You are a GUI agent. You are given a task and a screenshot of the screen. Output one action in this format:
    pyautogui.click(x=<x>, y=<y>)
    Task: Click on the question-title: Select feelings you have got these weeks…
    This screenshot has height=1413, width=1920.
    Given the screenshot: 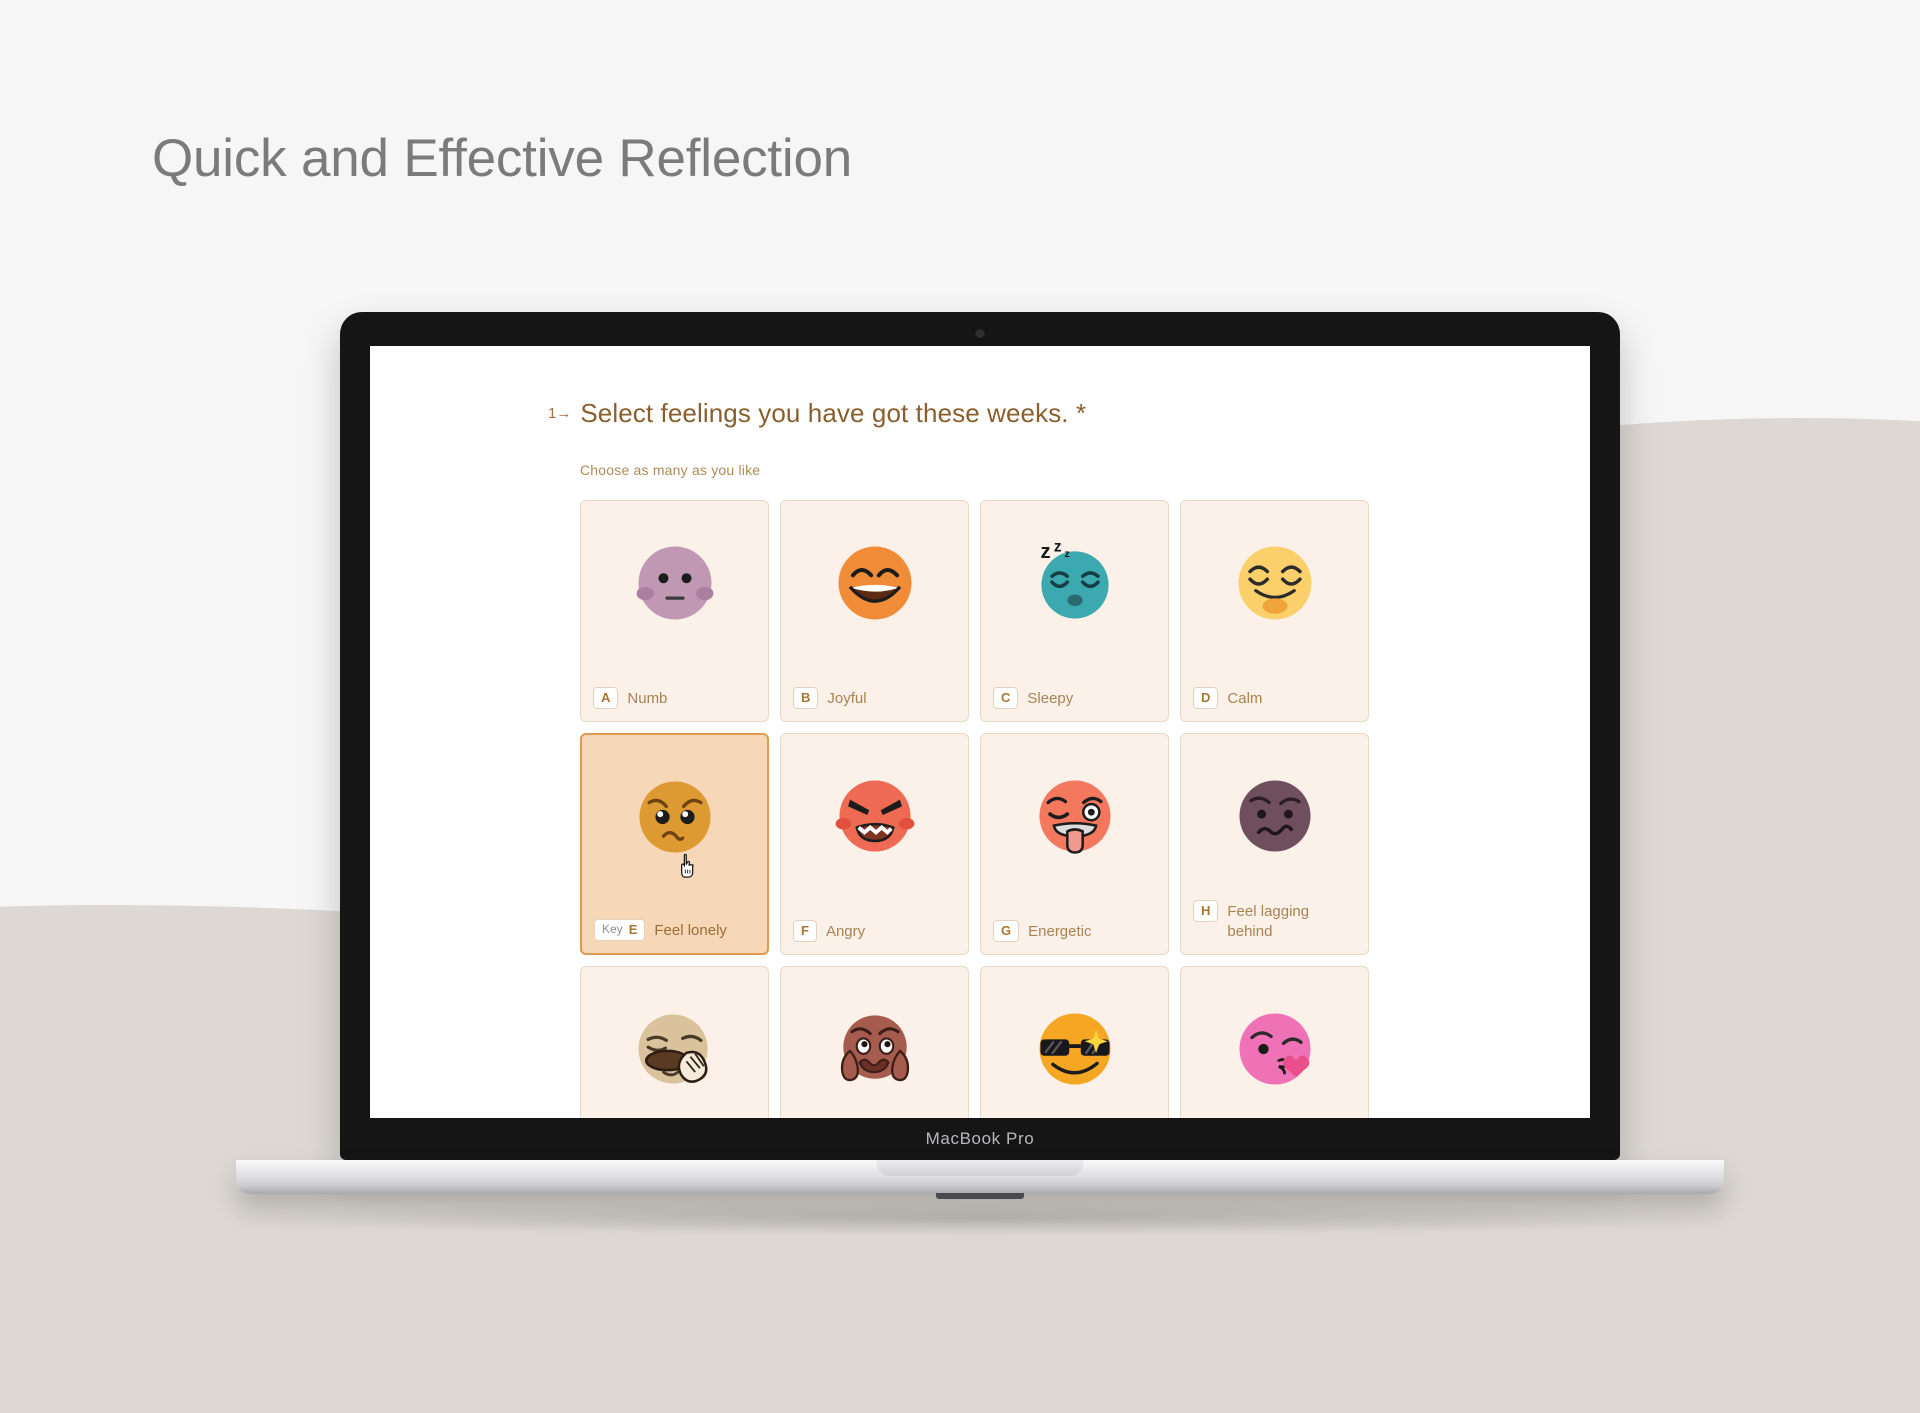 What is the action you would take?
    pyautogui.click(x=833, y=413)
    